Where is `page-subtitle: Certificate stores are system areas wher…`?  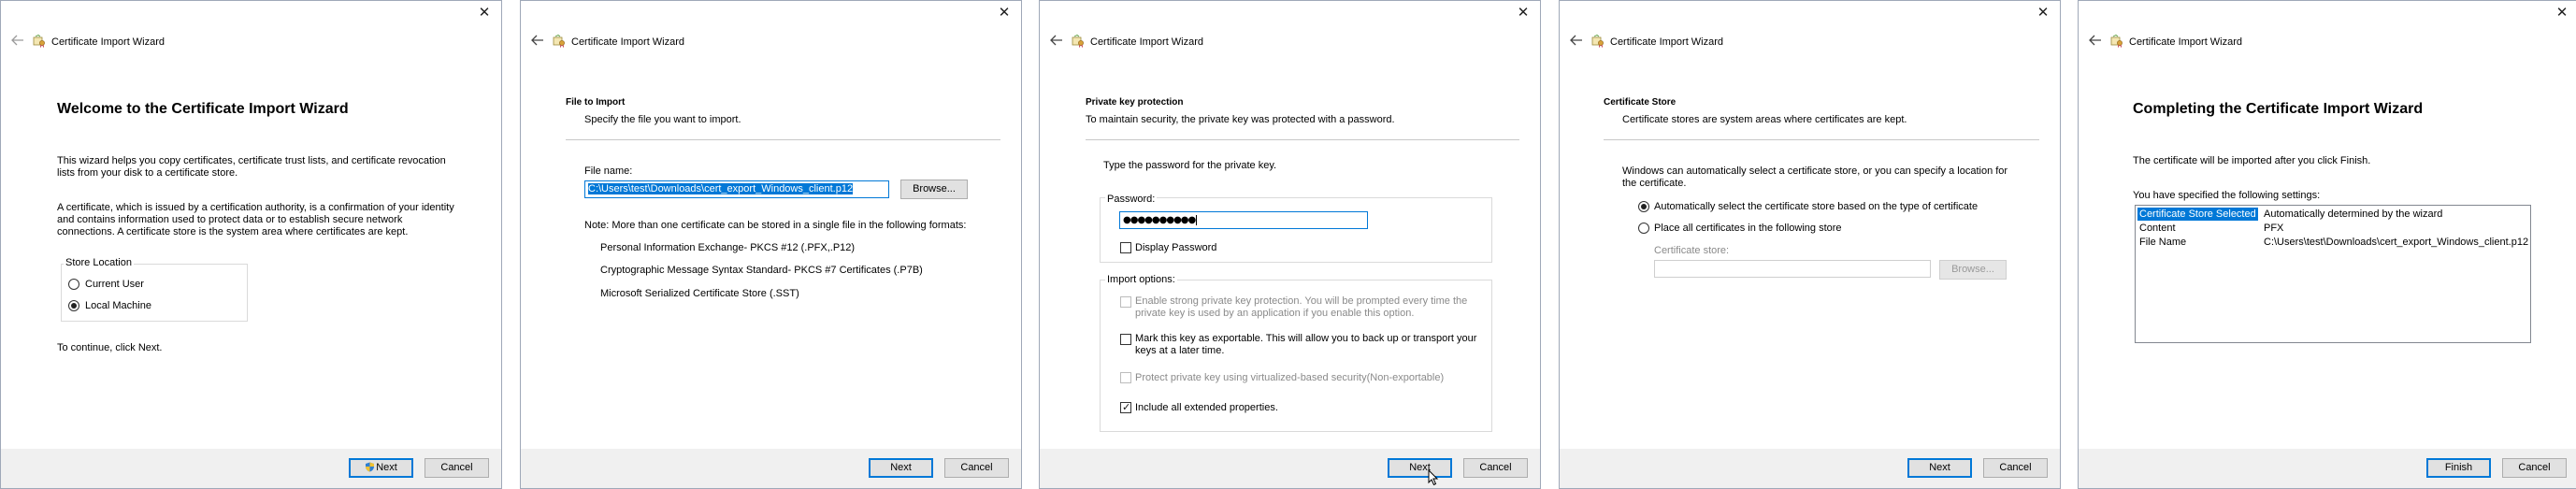
page-subtitle: Certificate stores are system areas wher… is located at coordinates (1765, 119).